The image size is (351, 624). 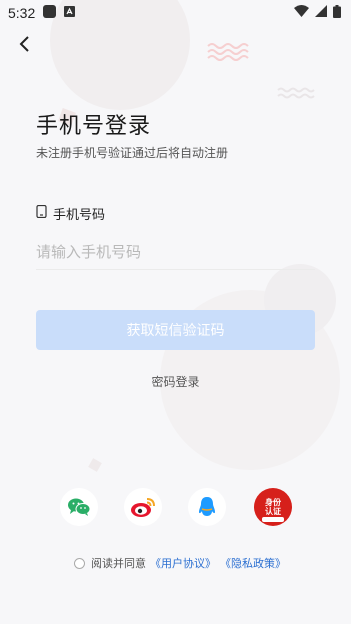 What do you see at coordinates (79, 563) in the screenshot?
I see `agreement-checkbox` at bounding box center [79, 563].